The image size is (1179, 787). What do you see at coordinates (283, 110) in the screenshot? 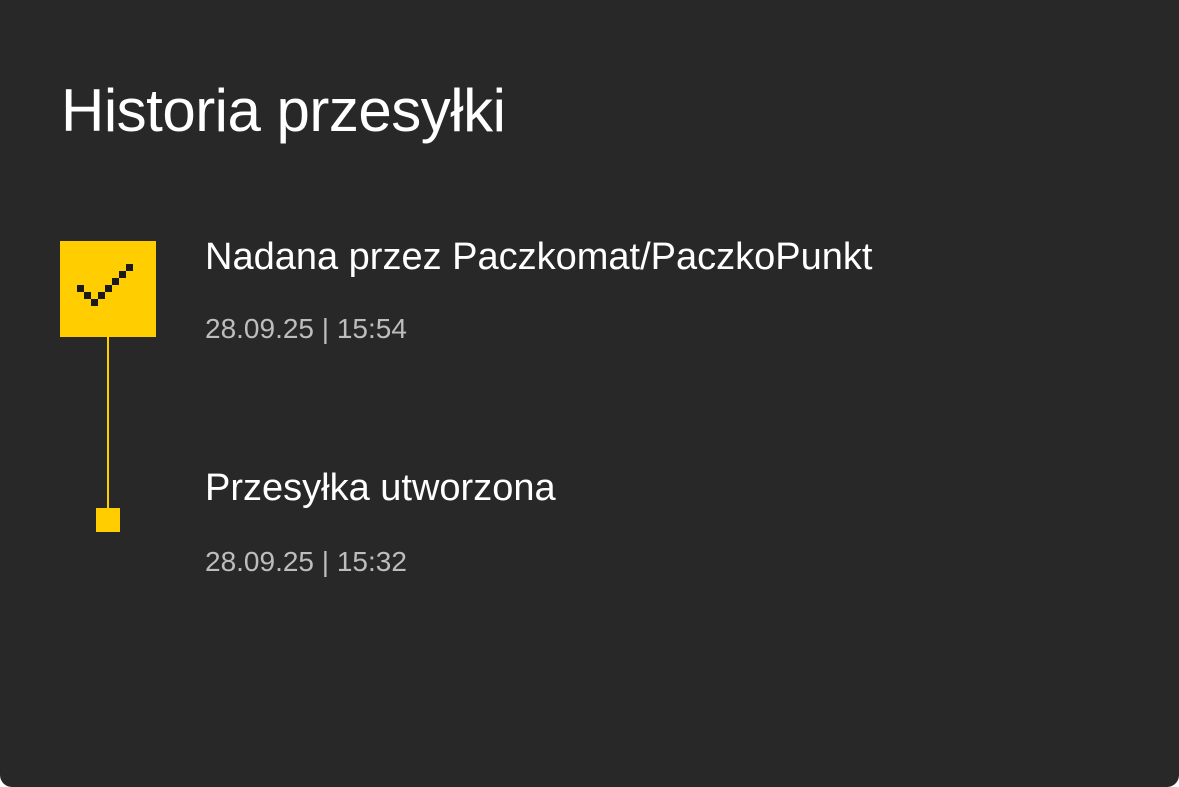
I see `page-title: Historia przesyłki` at bounding box center [283, 110].